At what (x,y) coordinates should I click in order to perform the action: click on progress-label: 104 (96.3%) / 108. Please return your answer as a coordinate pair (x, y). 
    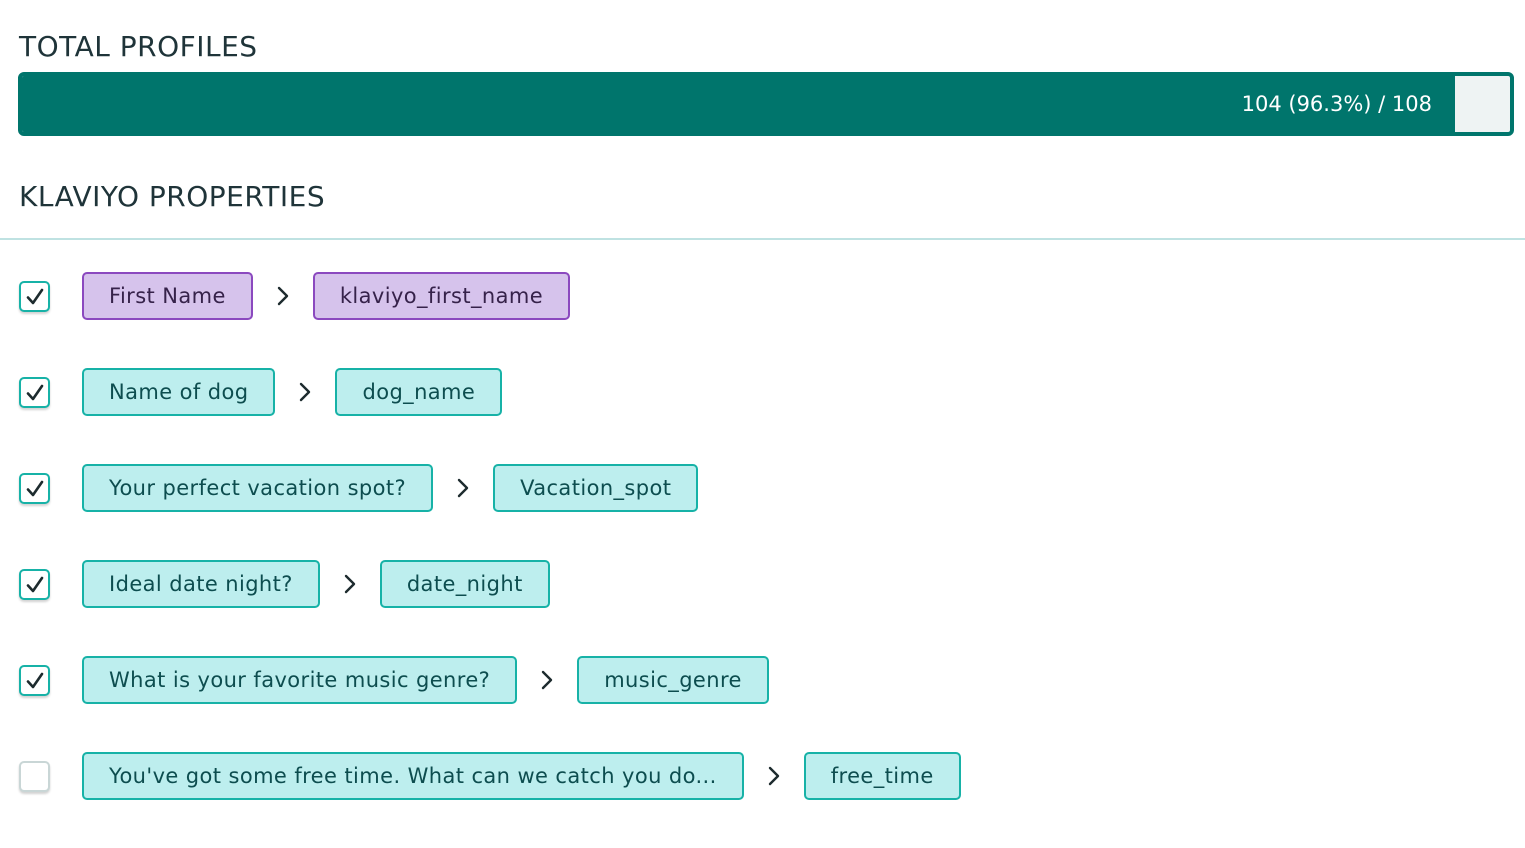
    Looking at the image, I should click on (1336, 104).